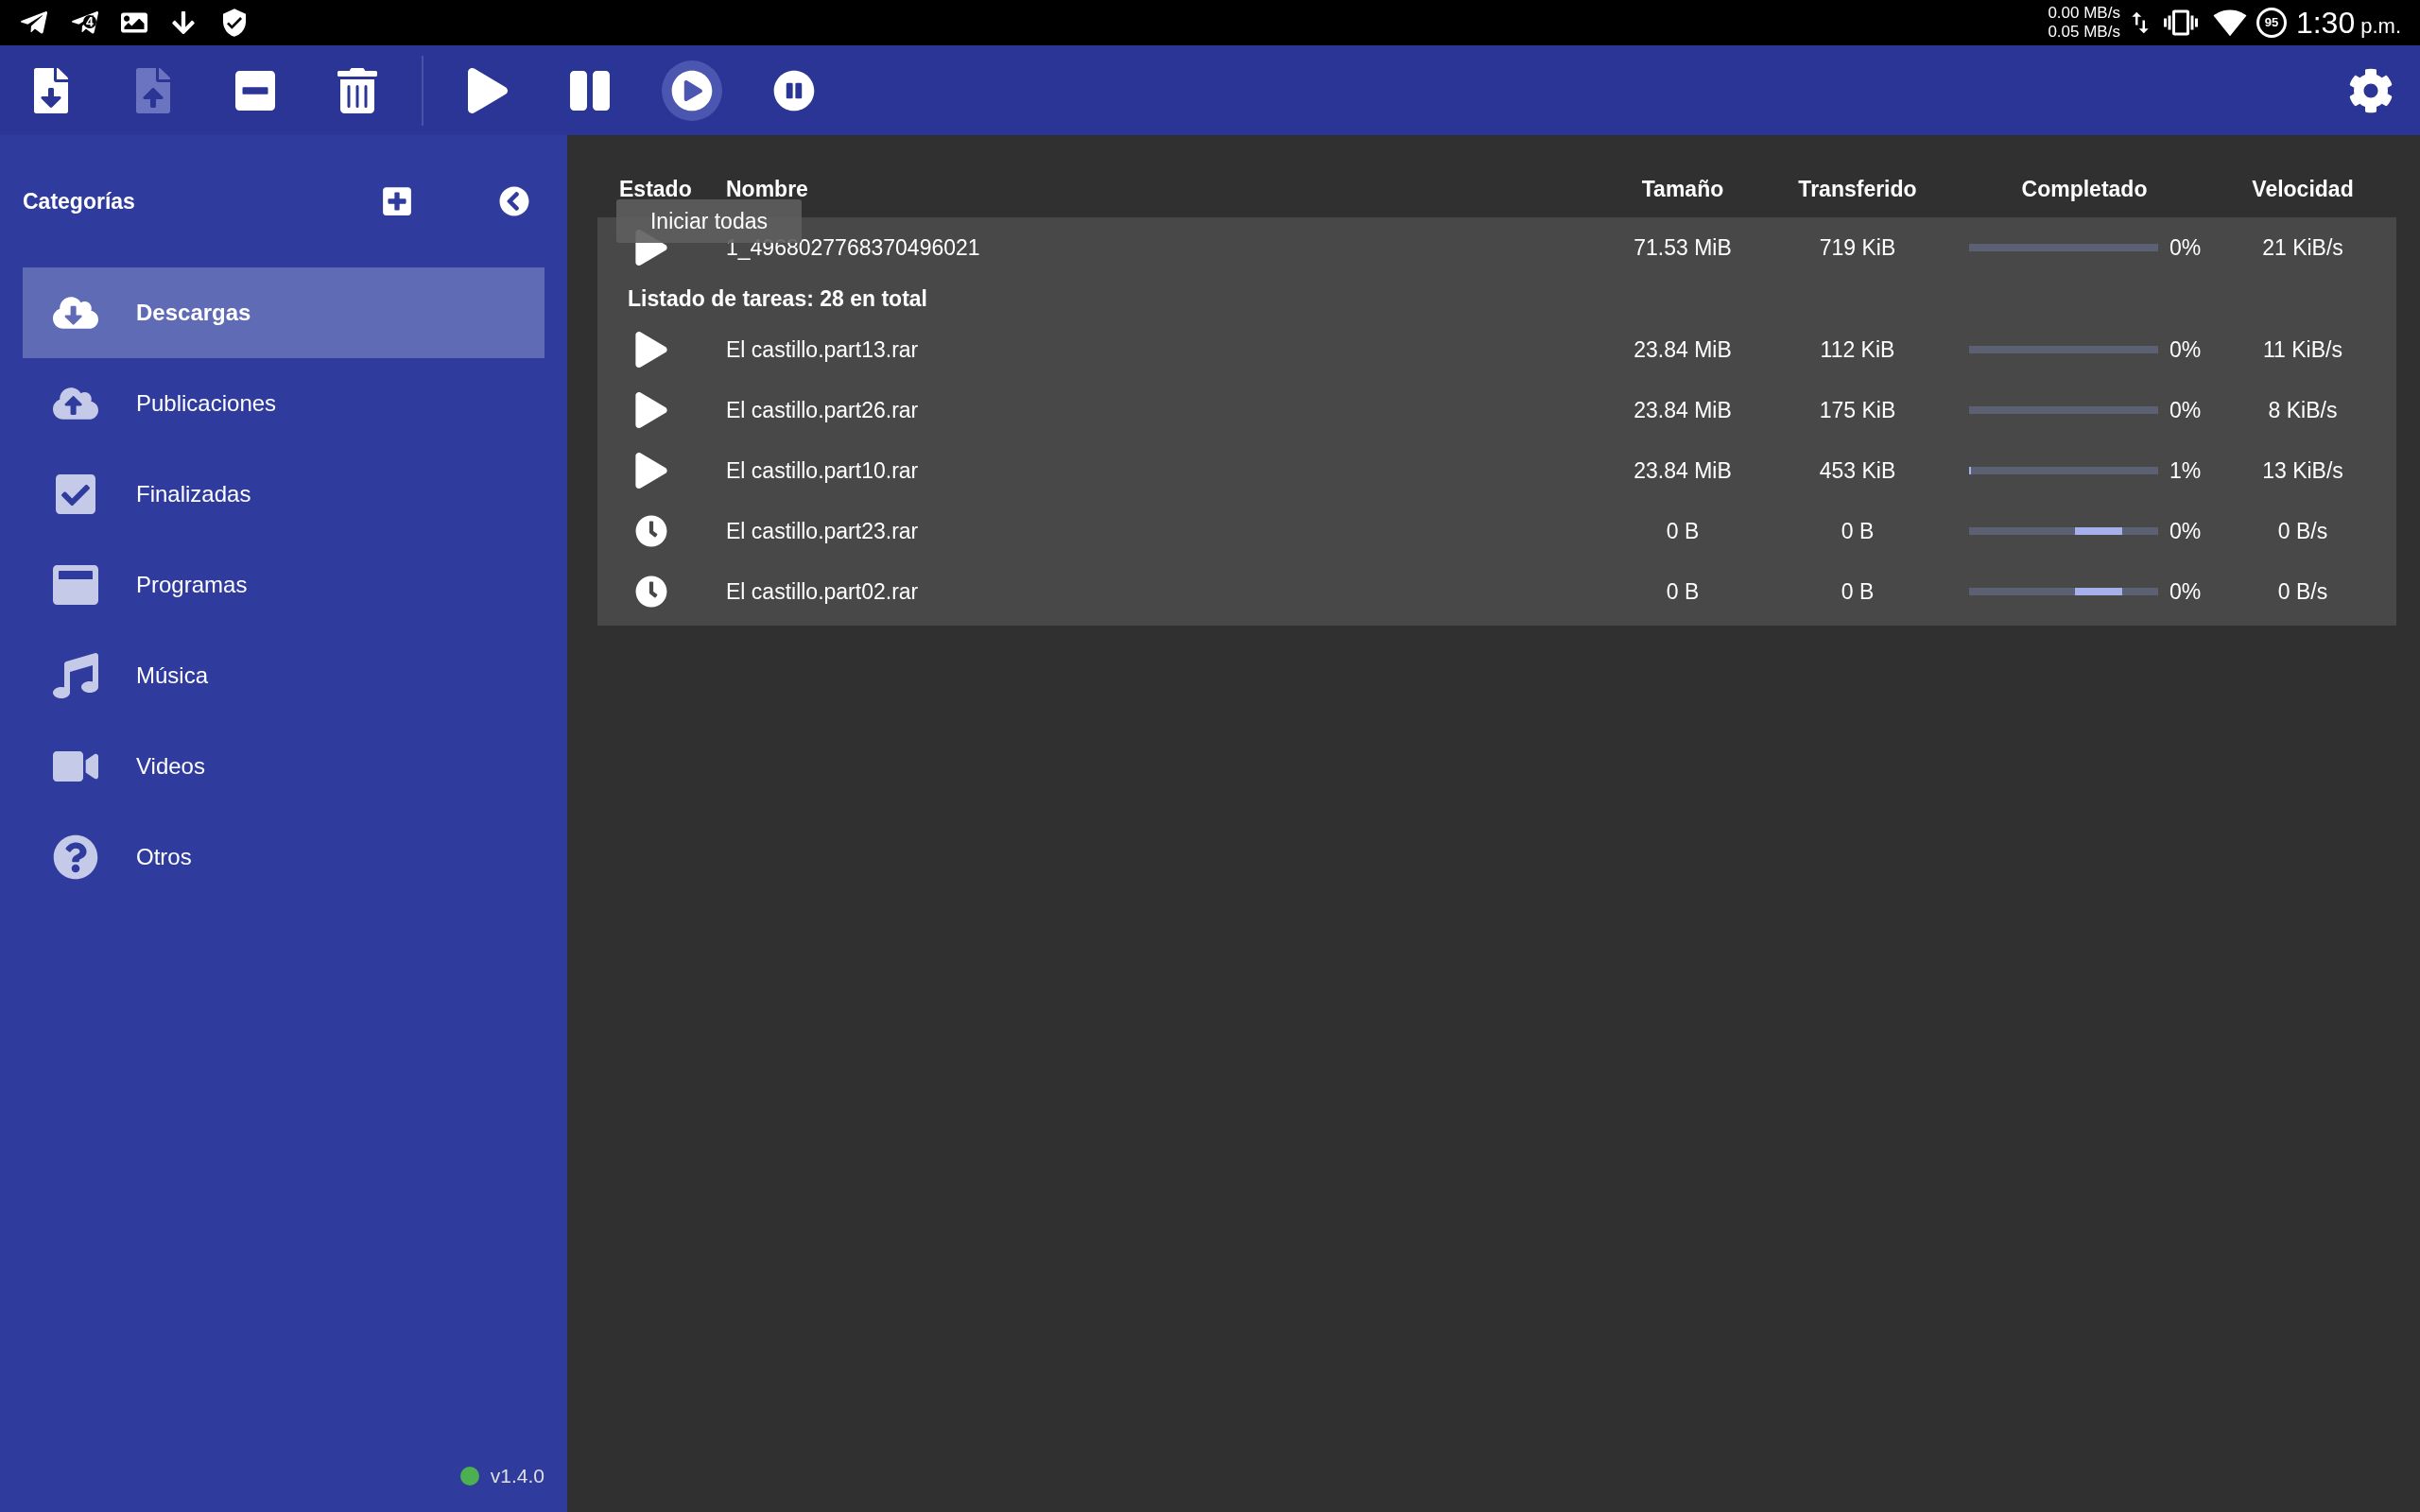 Image resolution: width=2420 pixels, height=1512 pixels. I want to click on transferred-cell-text: 719 KiB, so click(1857, 247).